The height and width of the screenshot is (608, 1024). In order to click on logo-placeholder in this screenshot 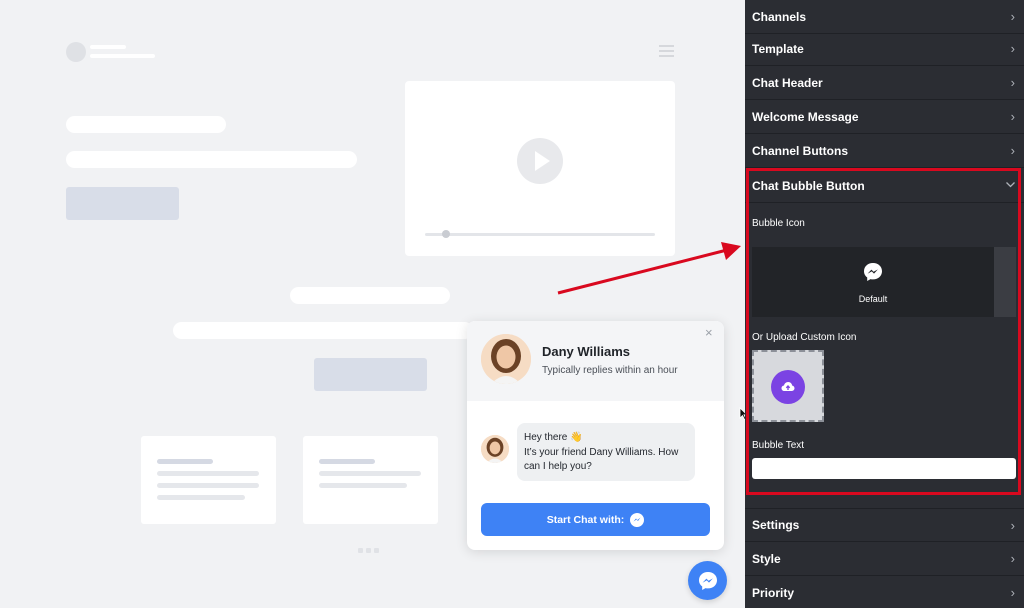, I will do `click(76, 52)`.